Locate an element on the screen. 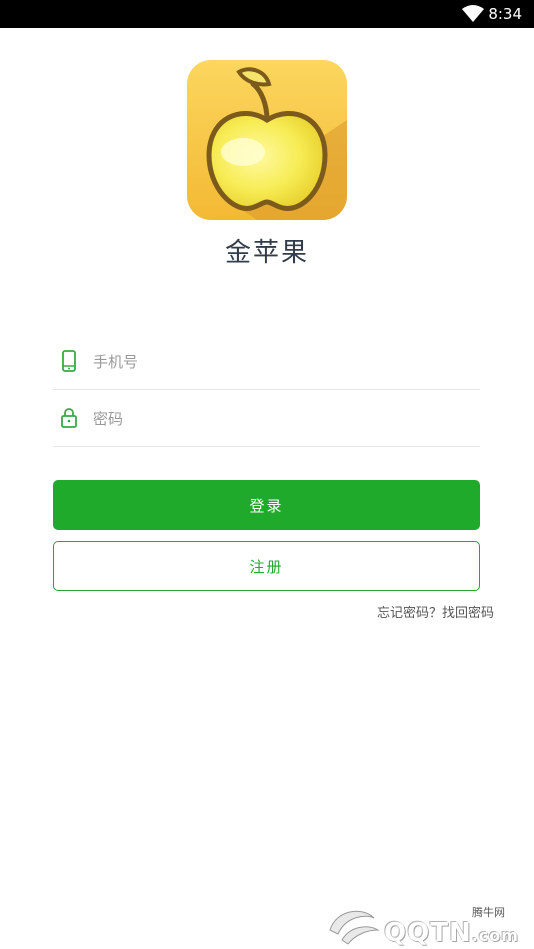 The image size is (534, 949). password-input is located at coordinates (283, 419).